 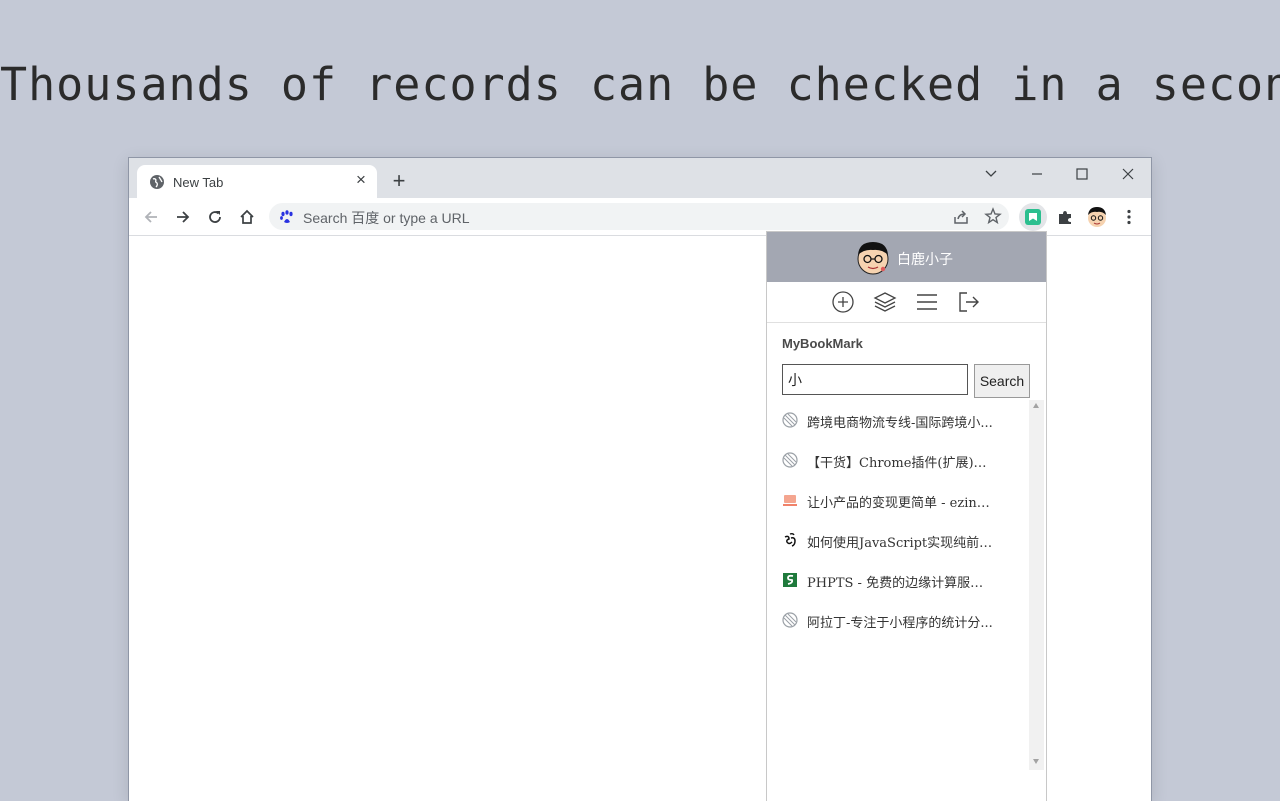 I want to click on baidu-paw-icon, so click(x=286, y=216).